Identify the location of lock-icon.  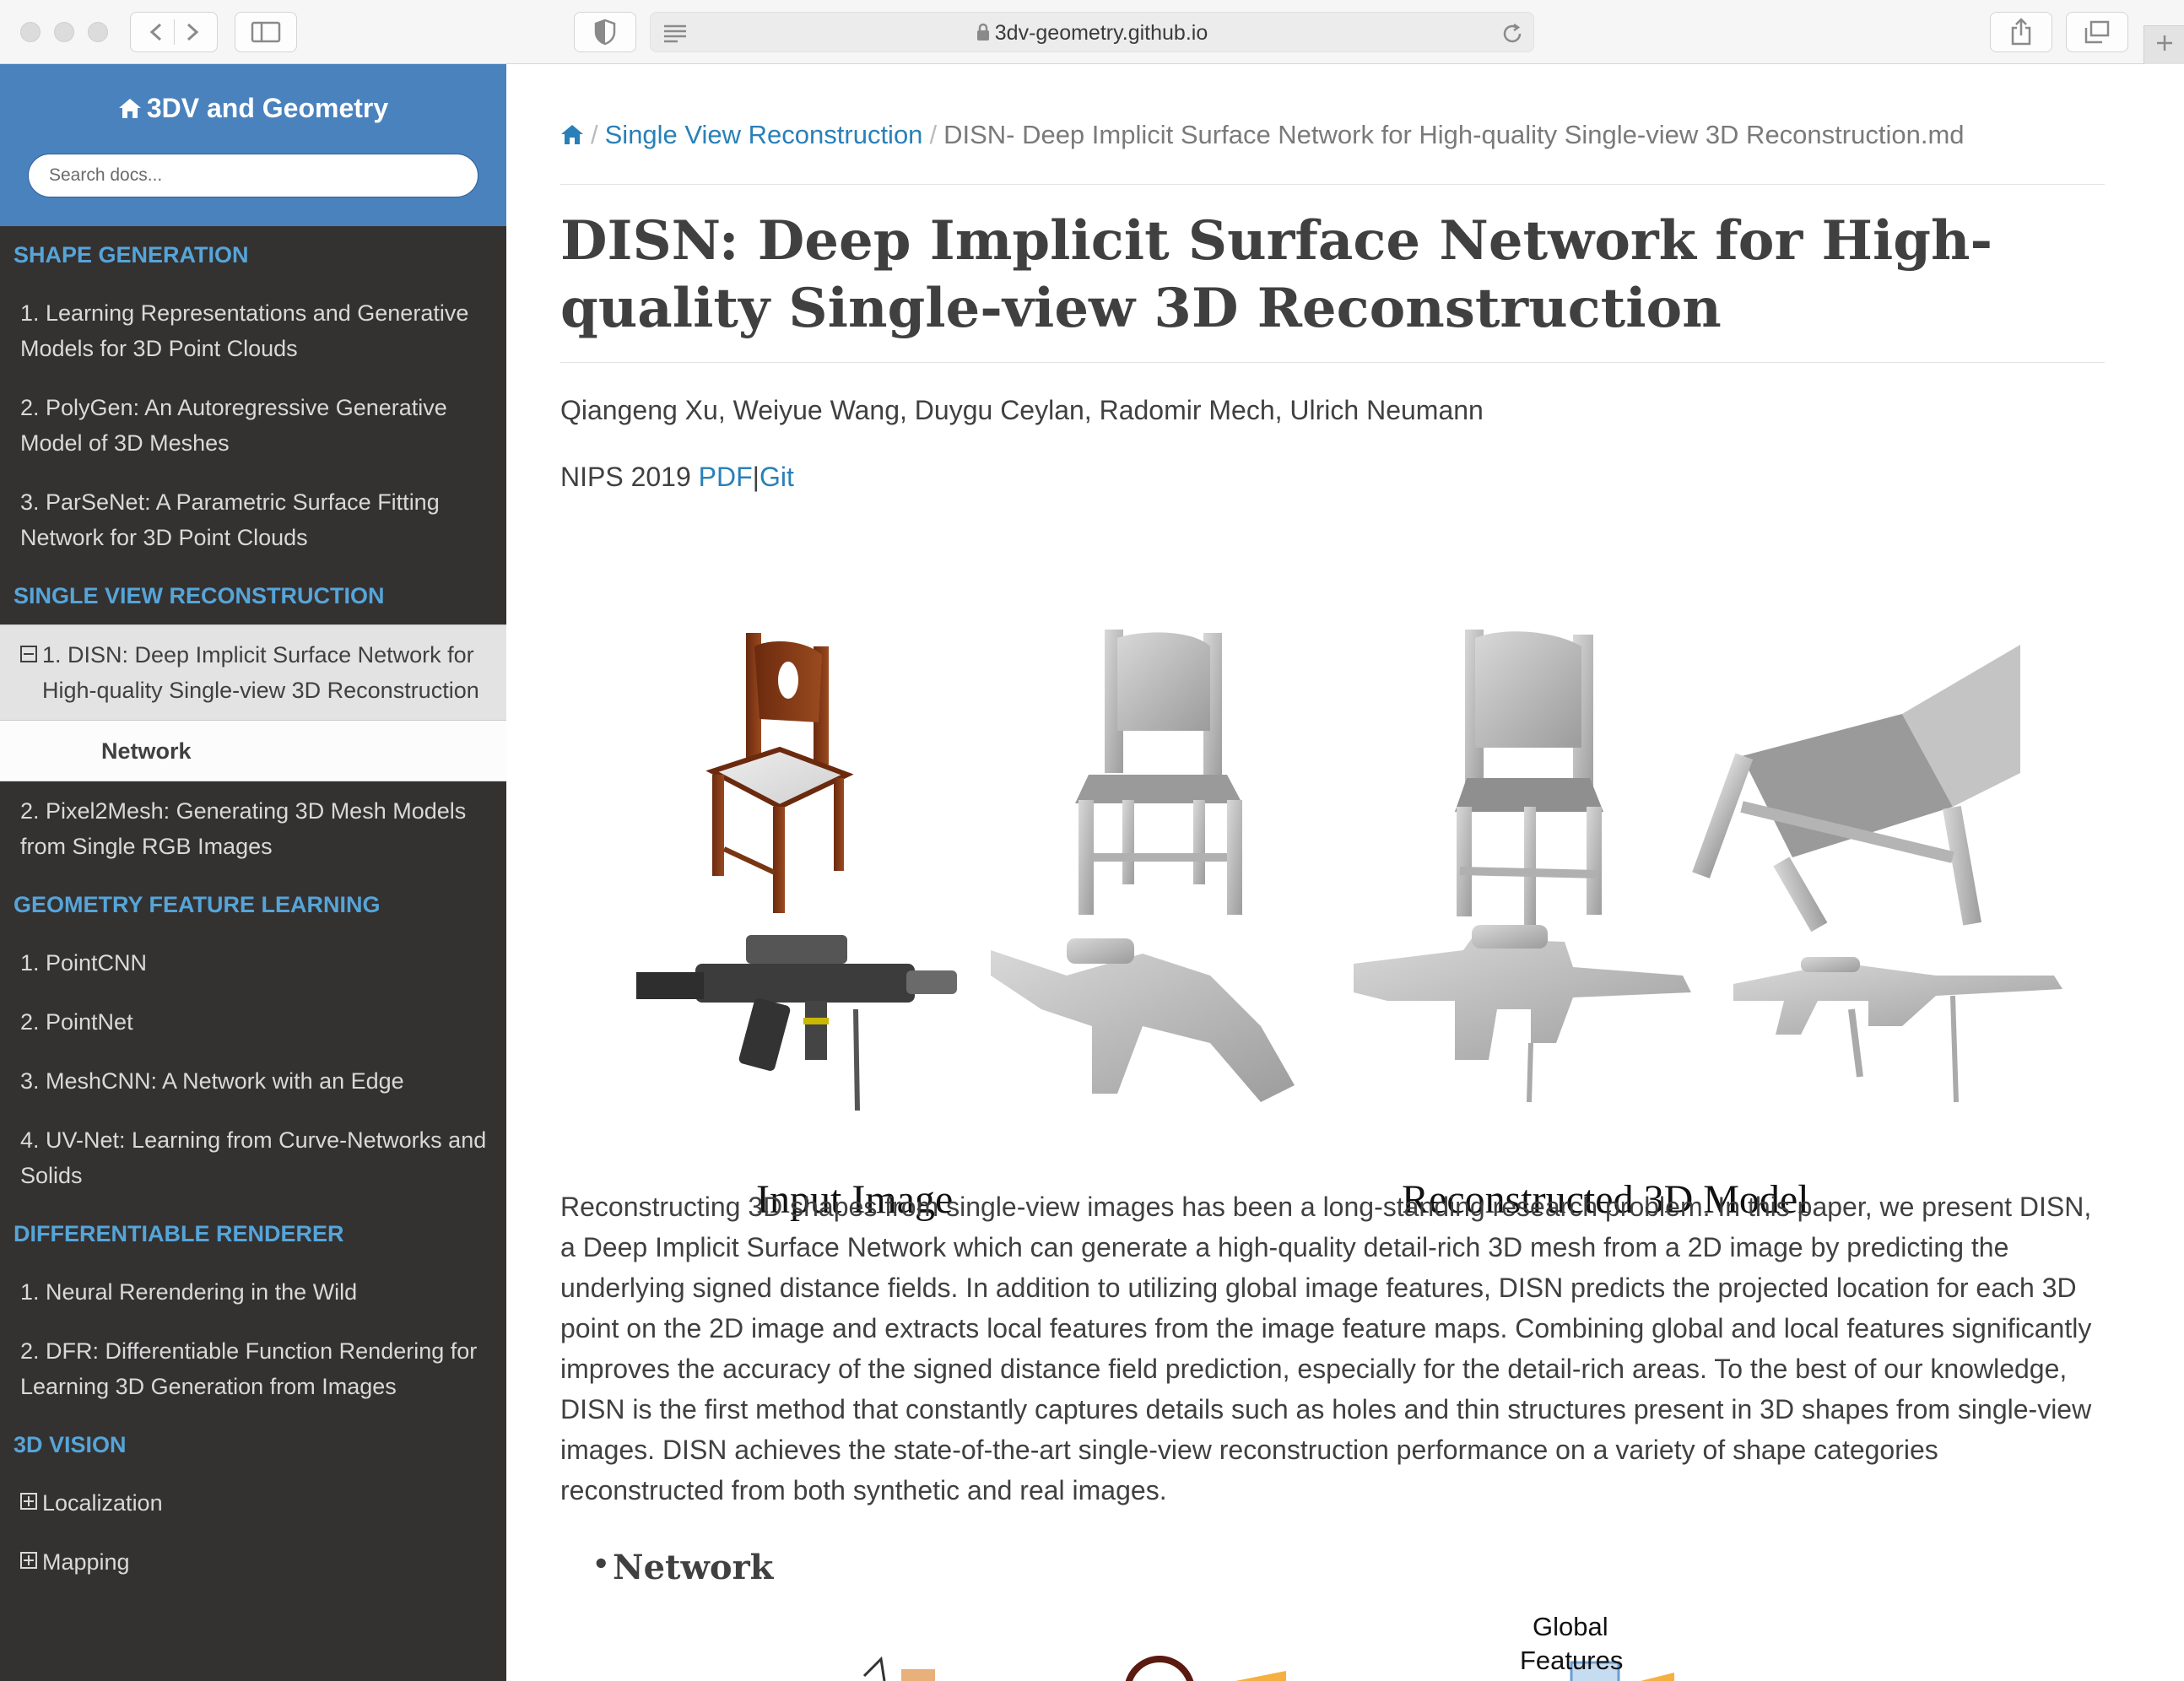
(983, 35).